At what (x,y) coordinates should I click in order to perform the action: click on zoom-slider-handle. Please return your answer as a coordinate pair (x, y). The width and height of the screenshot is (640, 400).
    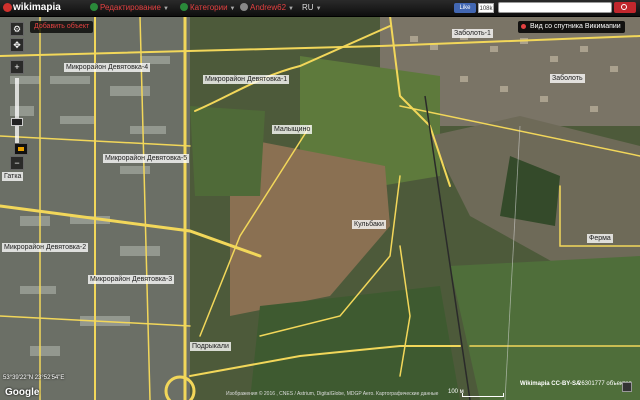
    Looking at the image, I should click on (17, 122).